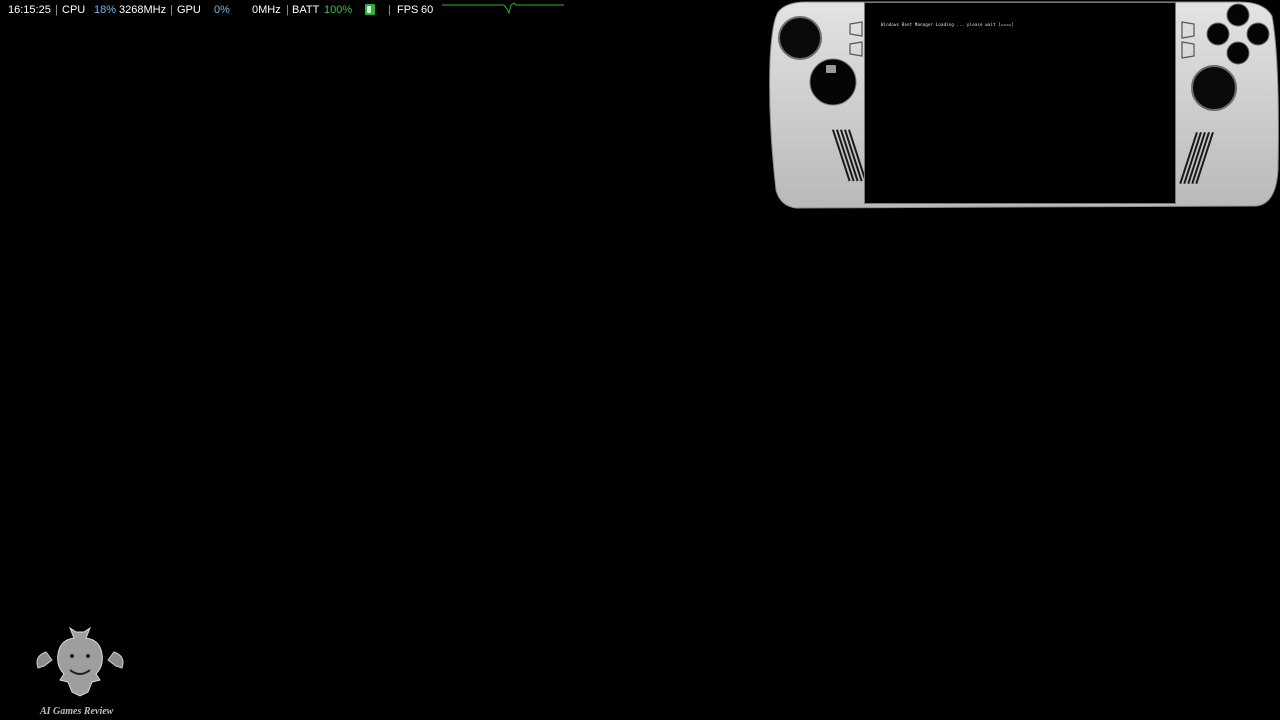  What do you see at coordinates (408, 10) in the screenshot?
I see `osd-fps-label: FPS` at bounding box center [408, 10].